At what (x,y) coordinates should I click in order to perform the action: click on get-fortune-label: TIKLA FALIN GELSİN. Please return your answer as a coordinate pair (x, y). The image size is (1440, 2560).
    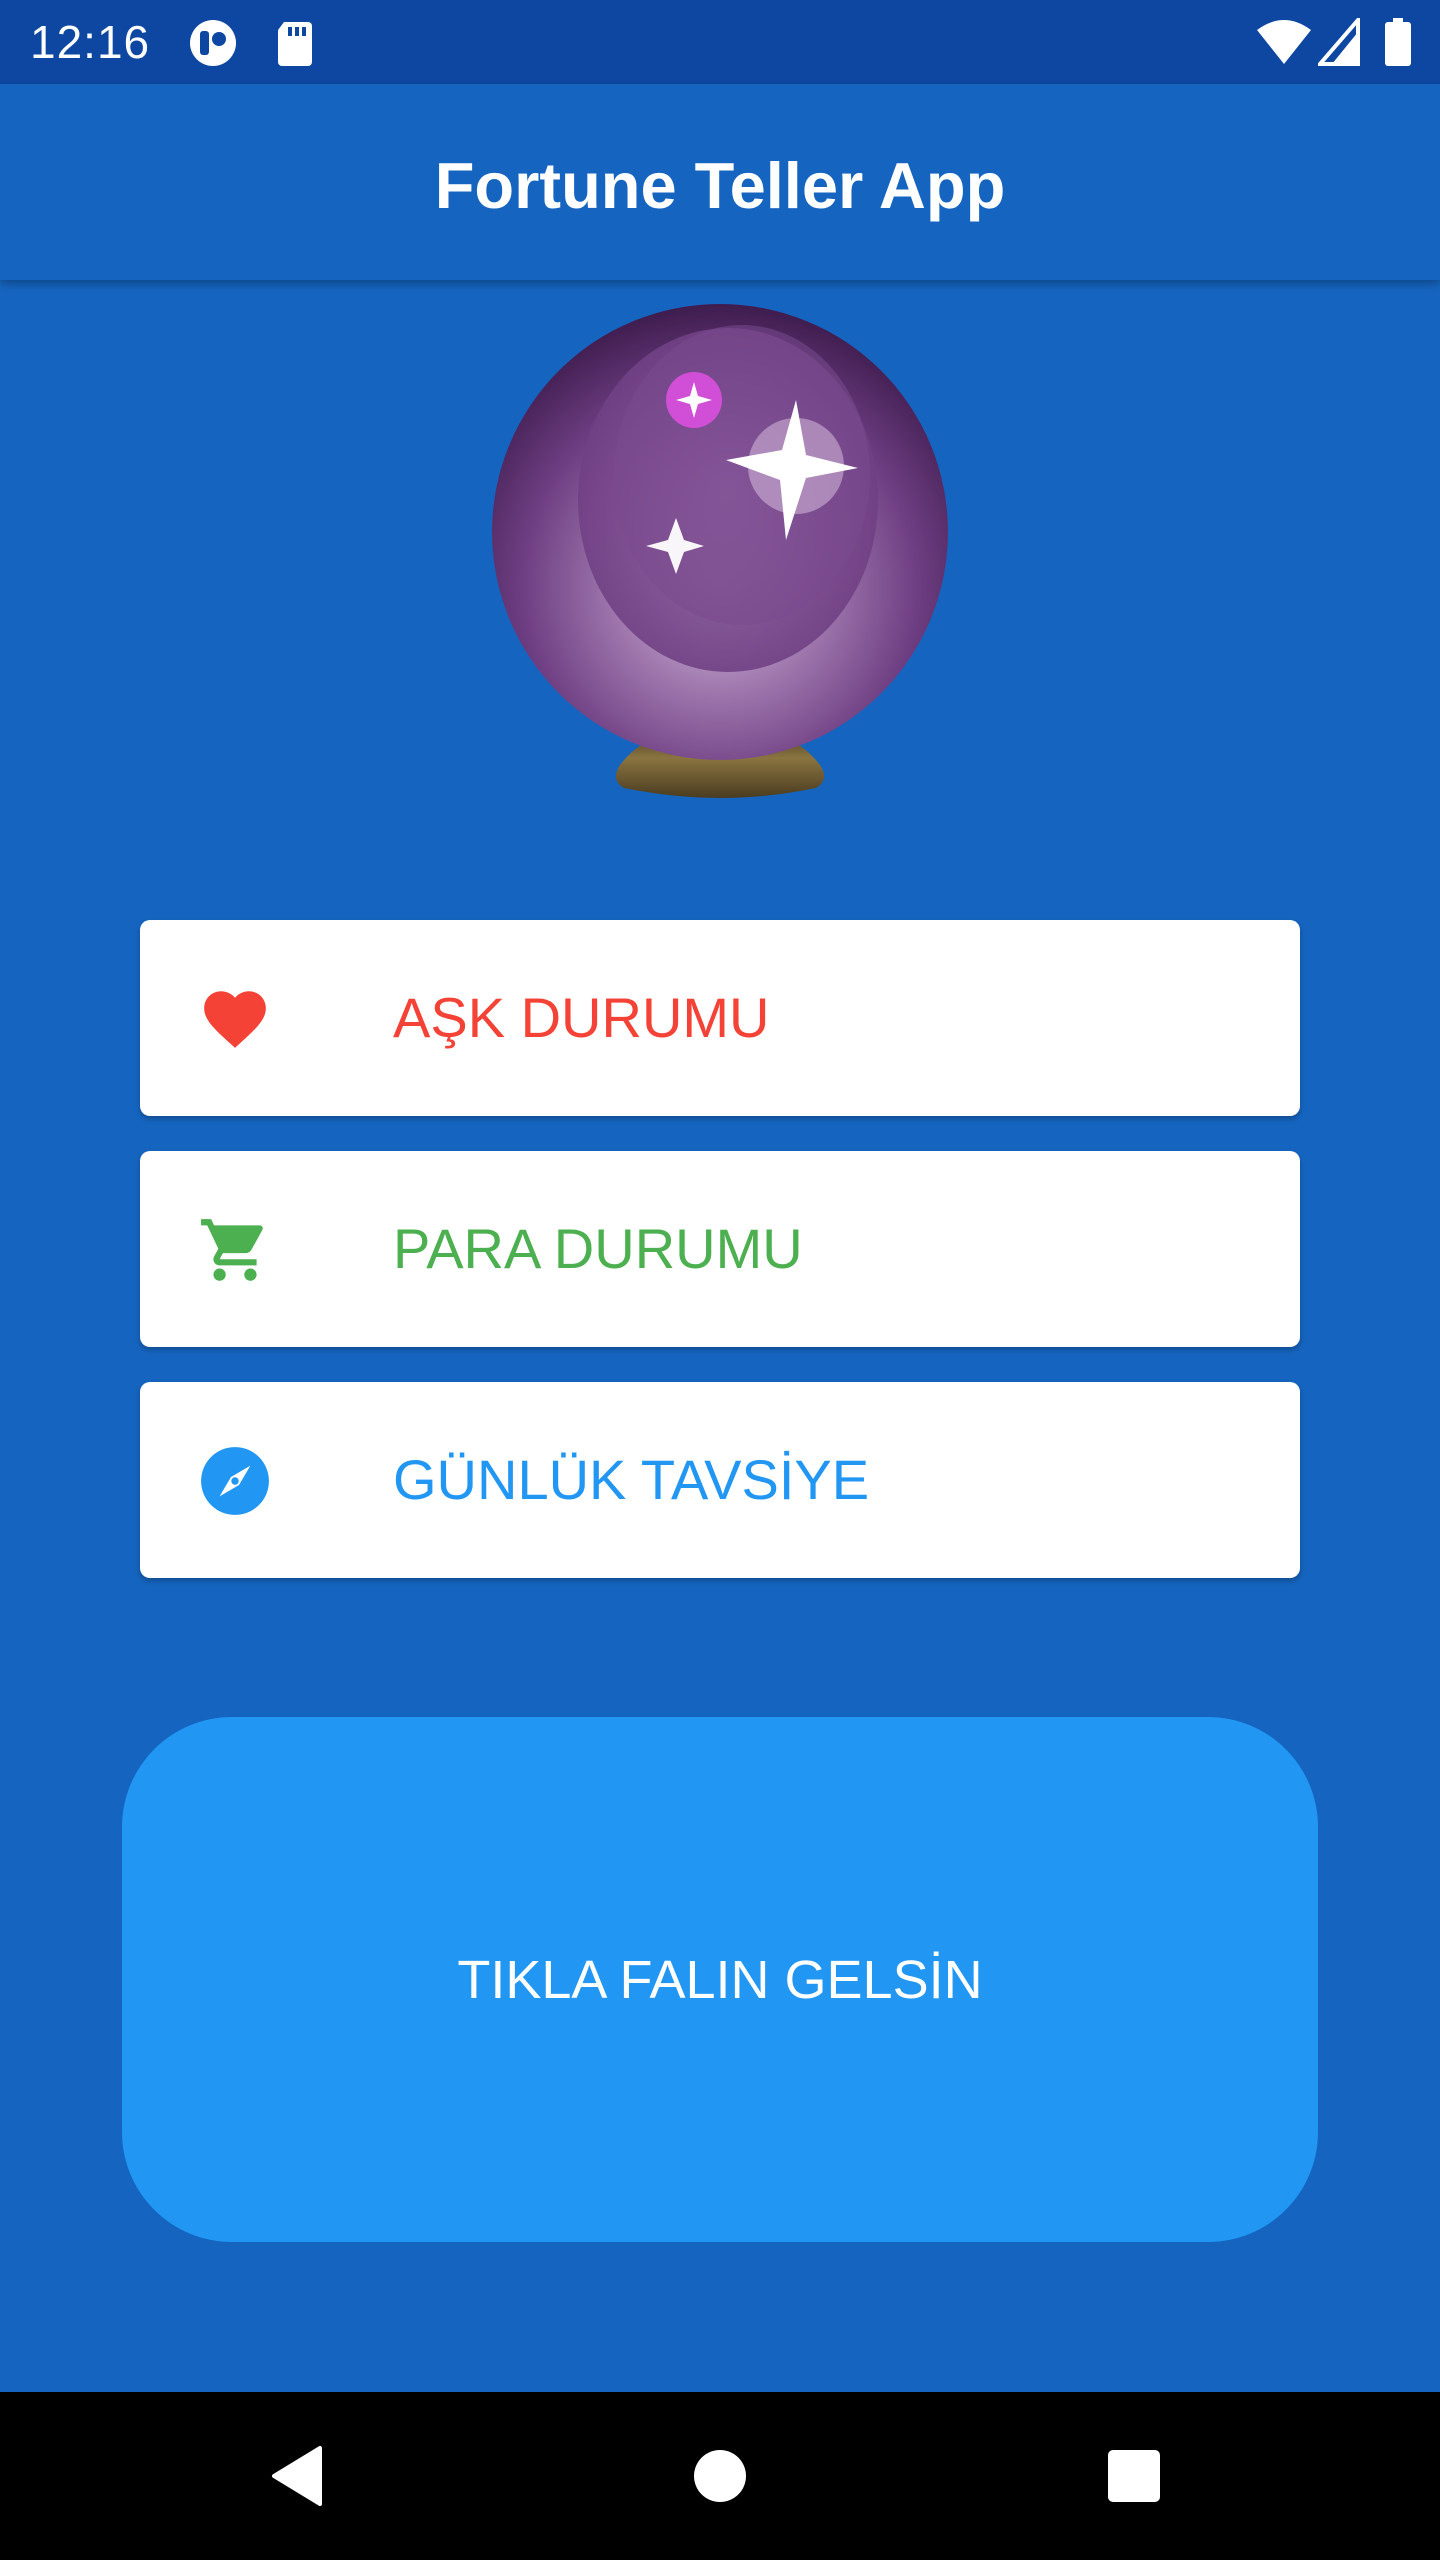
    Looking at the image, I should click on (720, 1979).